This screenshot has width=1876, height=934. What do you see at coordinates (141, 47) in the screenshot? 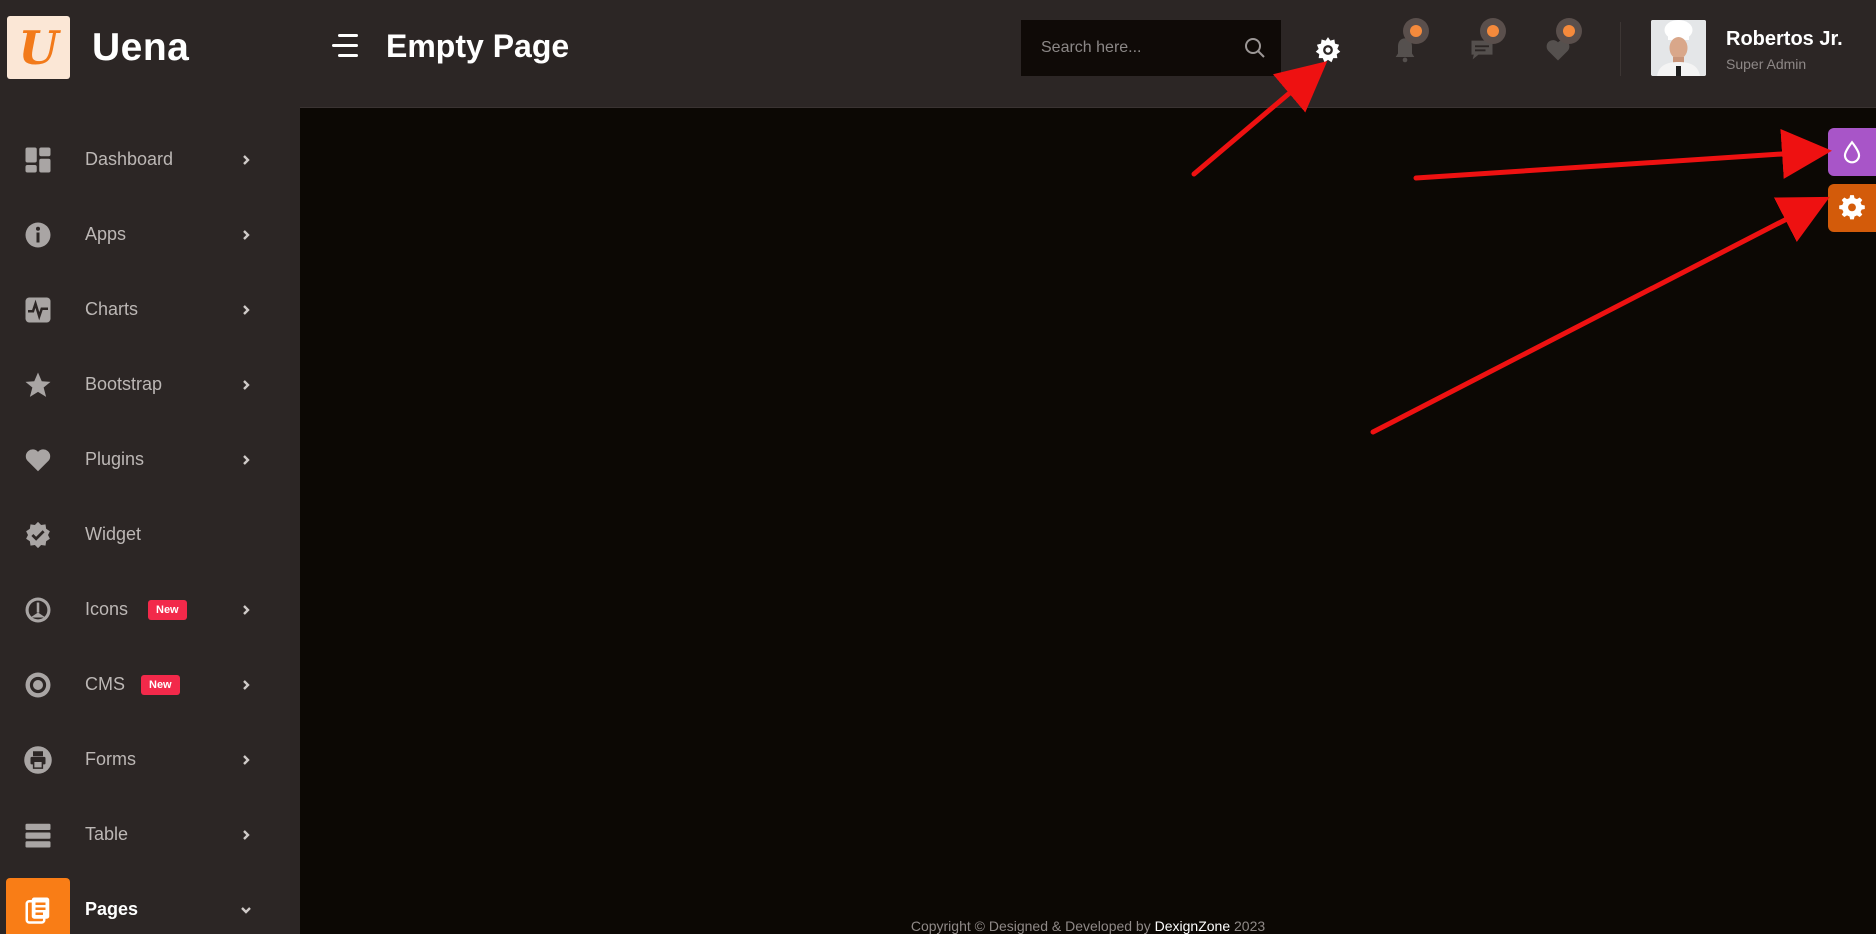
I see `brand-name: Uena` at bounding box center [141, 47].